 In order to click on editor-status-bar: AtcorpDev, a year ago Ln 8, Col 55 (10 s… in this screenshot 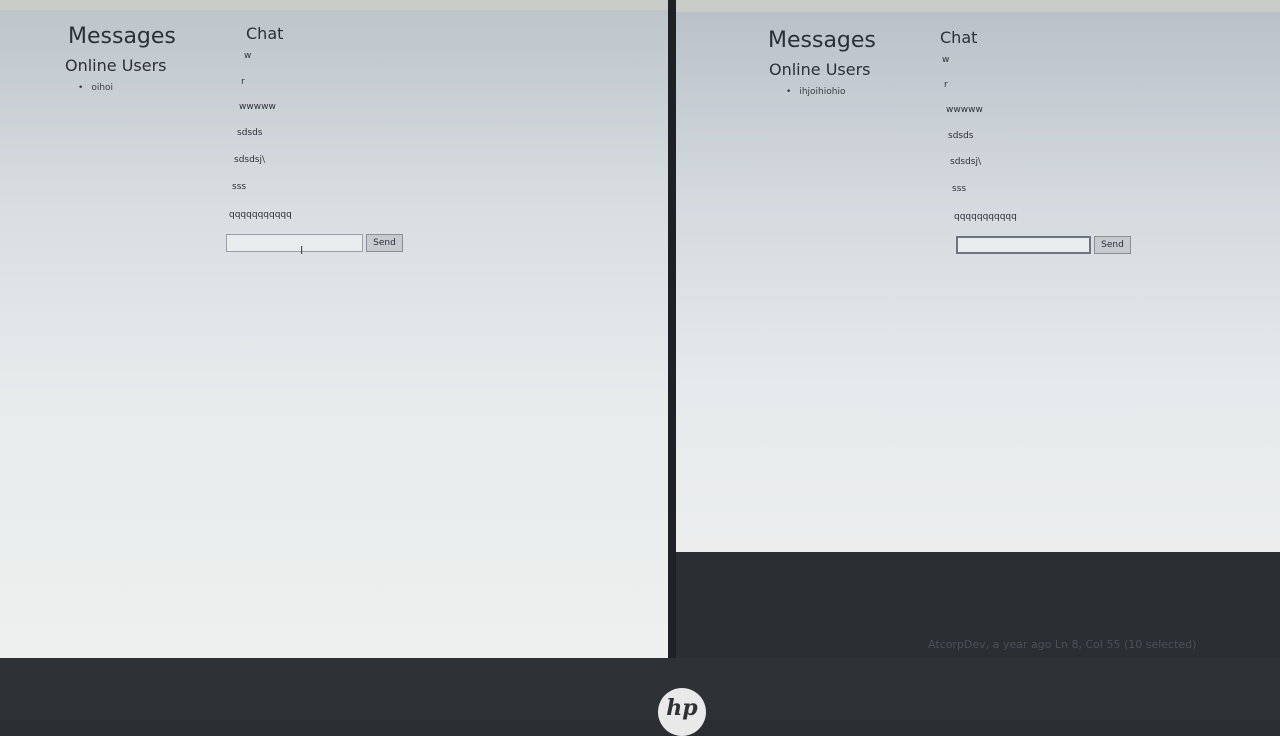, I will do `click(1062, 644)`.